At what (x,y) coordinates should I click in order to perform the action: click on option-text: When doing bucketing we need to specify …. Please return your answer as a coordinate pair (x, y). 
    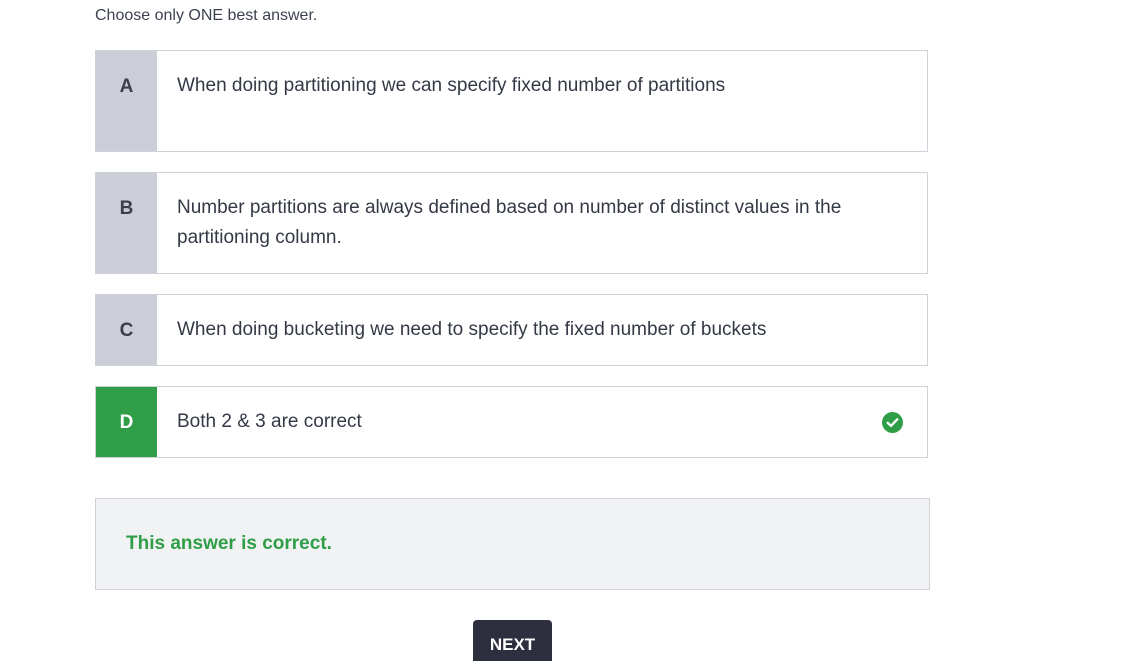
    Looking at the image, I should click on (472, 329).